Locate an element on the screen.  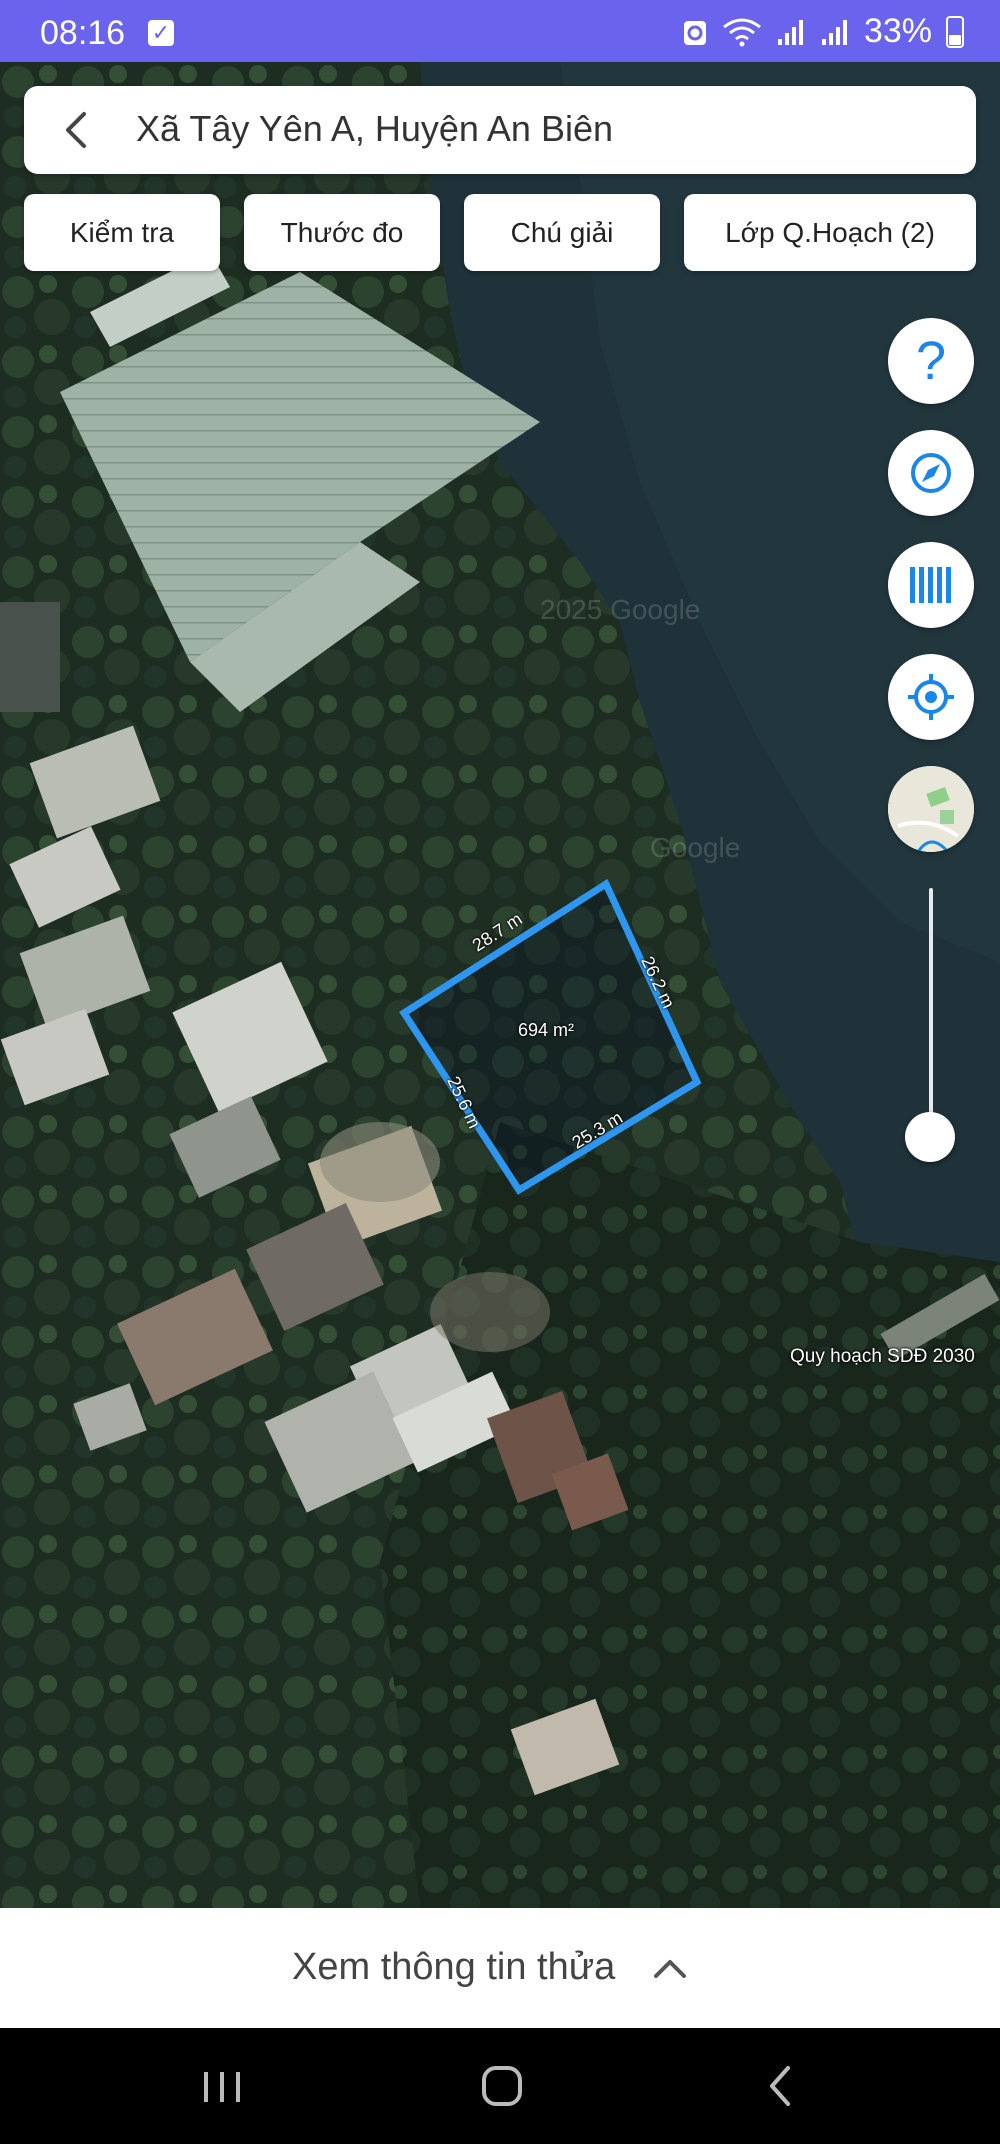
parcel-info-sheet: Xem thông tin thửa is located at coordinates (500, 1968).